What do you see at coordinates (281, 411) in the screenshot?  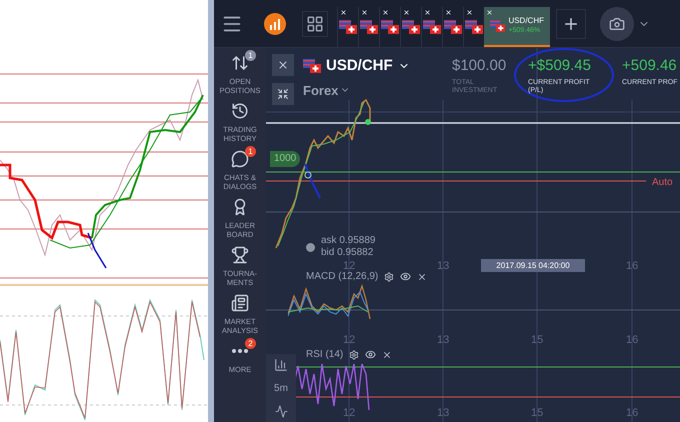 I see `indicator-icon` at bounding box center [281, 411].